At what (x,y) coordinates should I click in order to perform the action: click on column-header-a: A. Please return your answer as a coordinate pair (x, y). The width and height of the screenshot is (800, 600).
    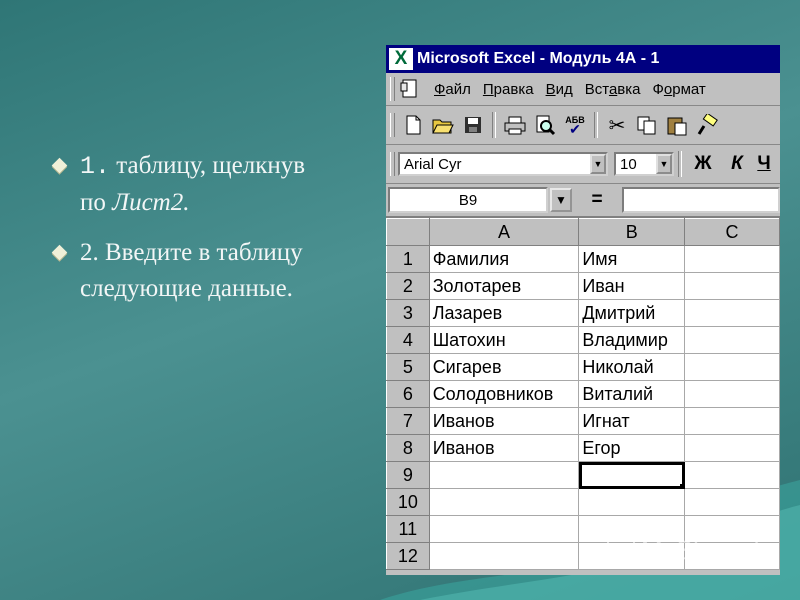
    Looking at the image, I should click on (504, 232).